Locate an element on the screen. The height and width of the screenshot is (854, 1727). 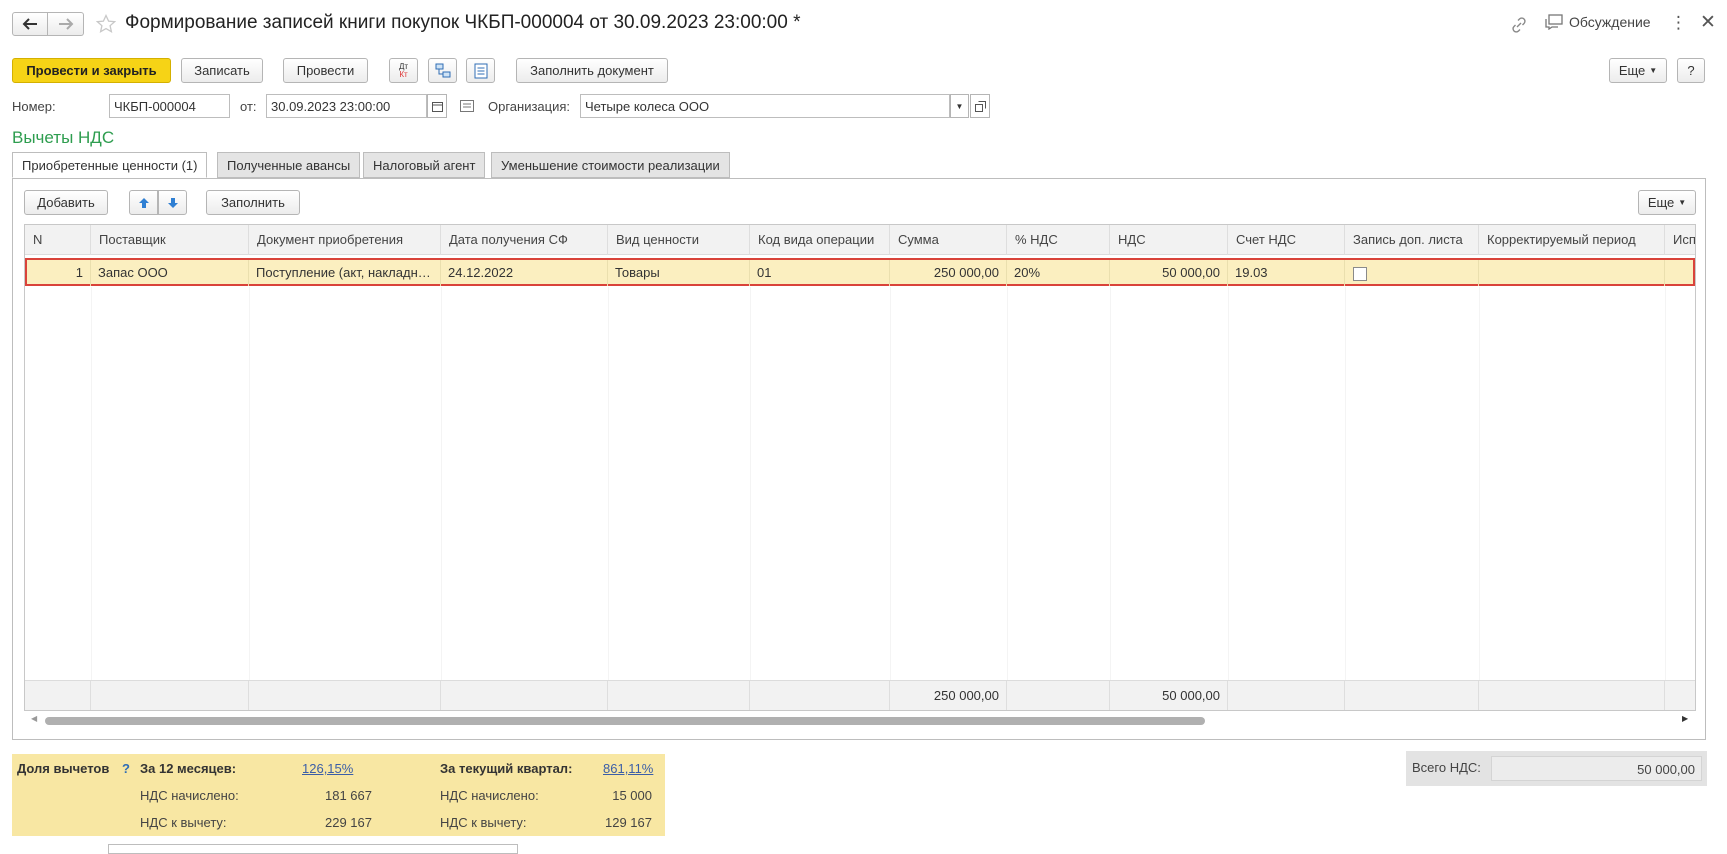
organization-label: Организация: is located at coordinates (529, 106).